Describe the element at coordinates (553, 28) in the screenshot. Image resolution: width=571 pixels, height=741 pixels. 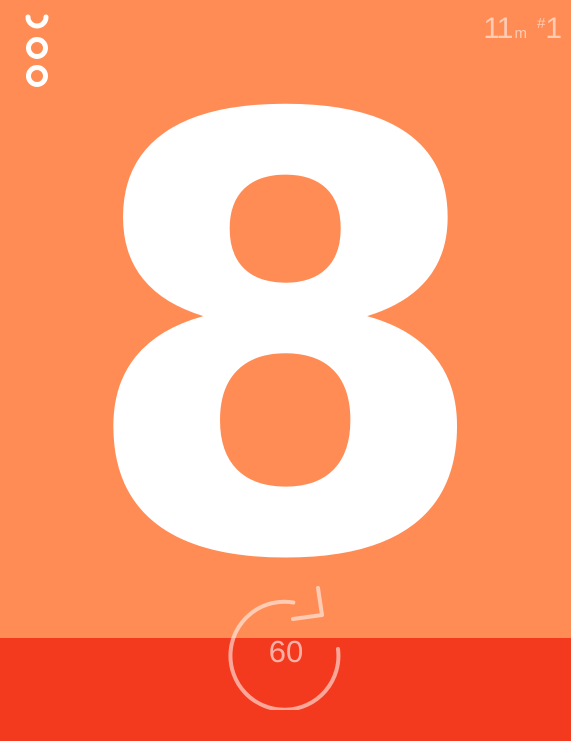
I see `round-value: 1` at that location.